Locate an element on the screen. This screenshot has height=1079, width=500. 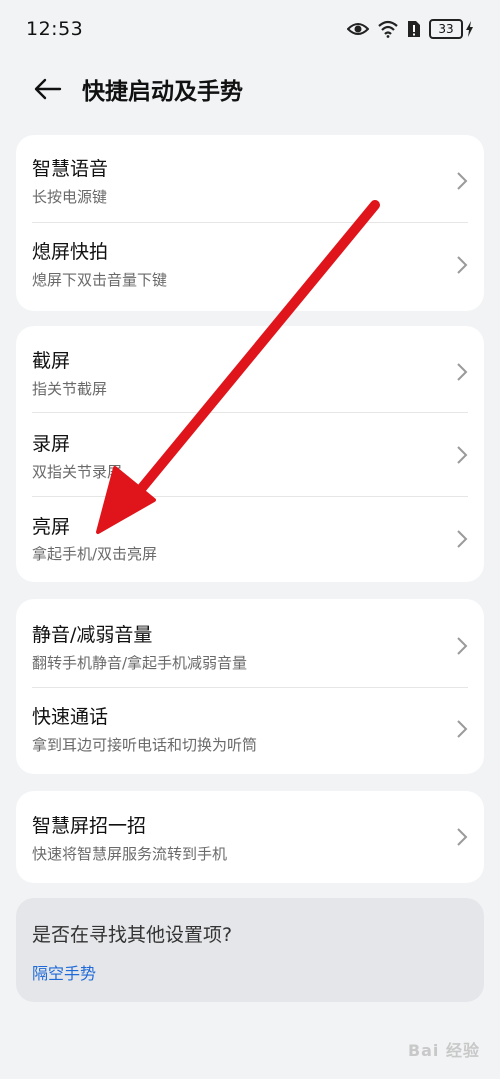
watermark-logo: Bai 经验 is located at coordinates (443, 1050).